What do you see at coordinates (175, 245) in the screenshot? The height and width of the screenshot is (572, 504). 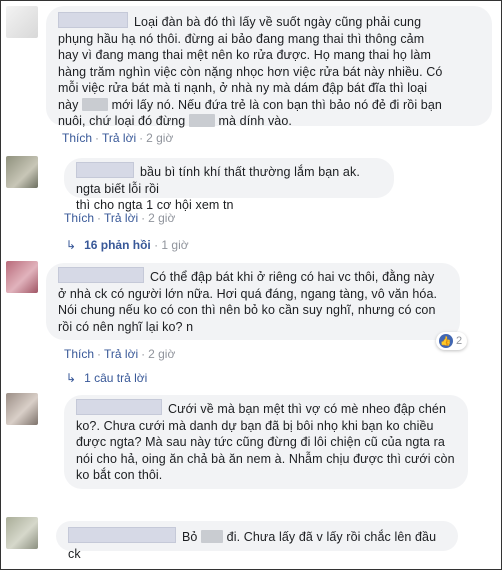 I see `replies-time: 1 giờ` at bounding box center [175, 245].